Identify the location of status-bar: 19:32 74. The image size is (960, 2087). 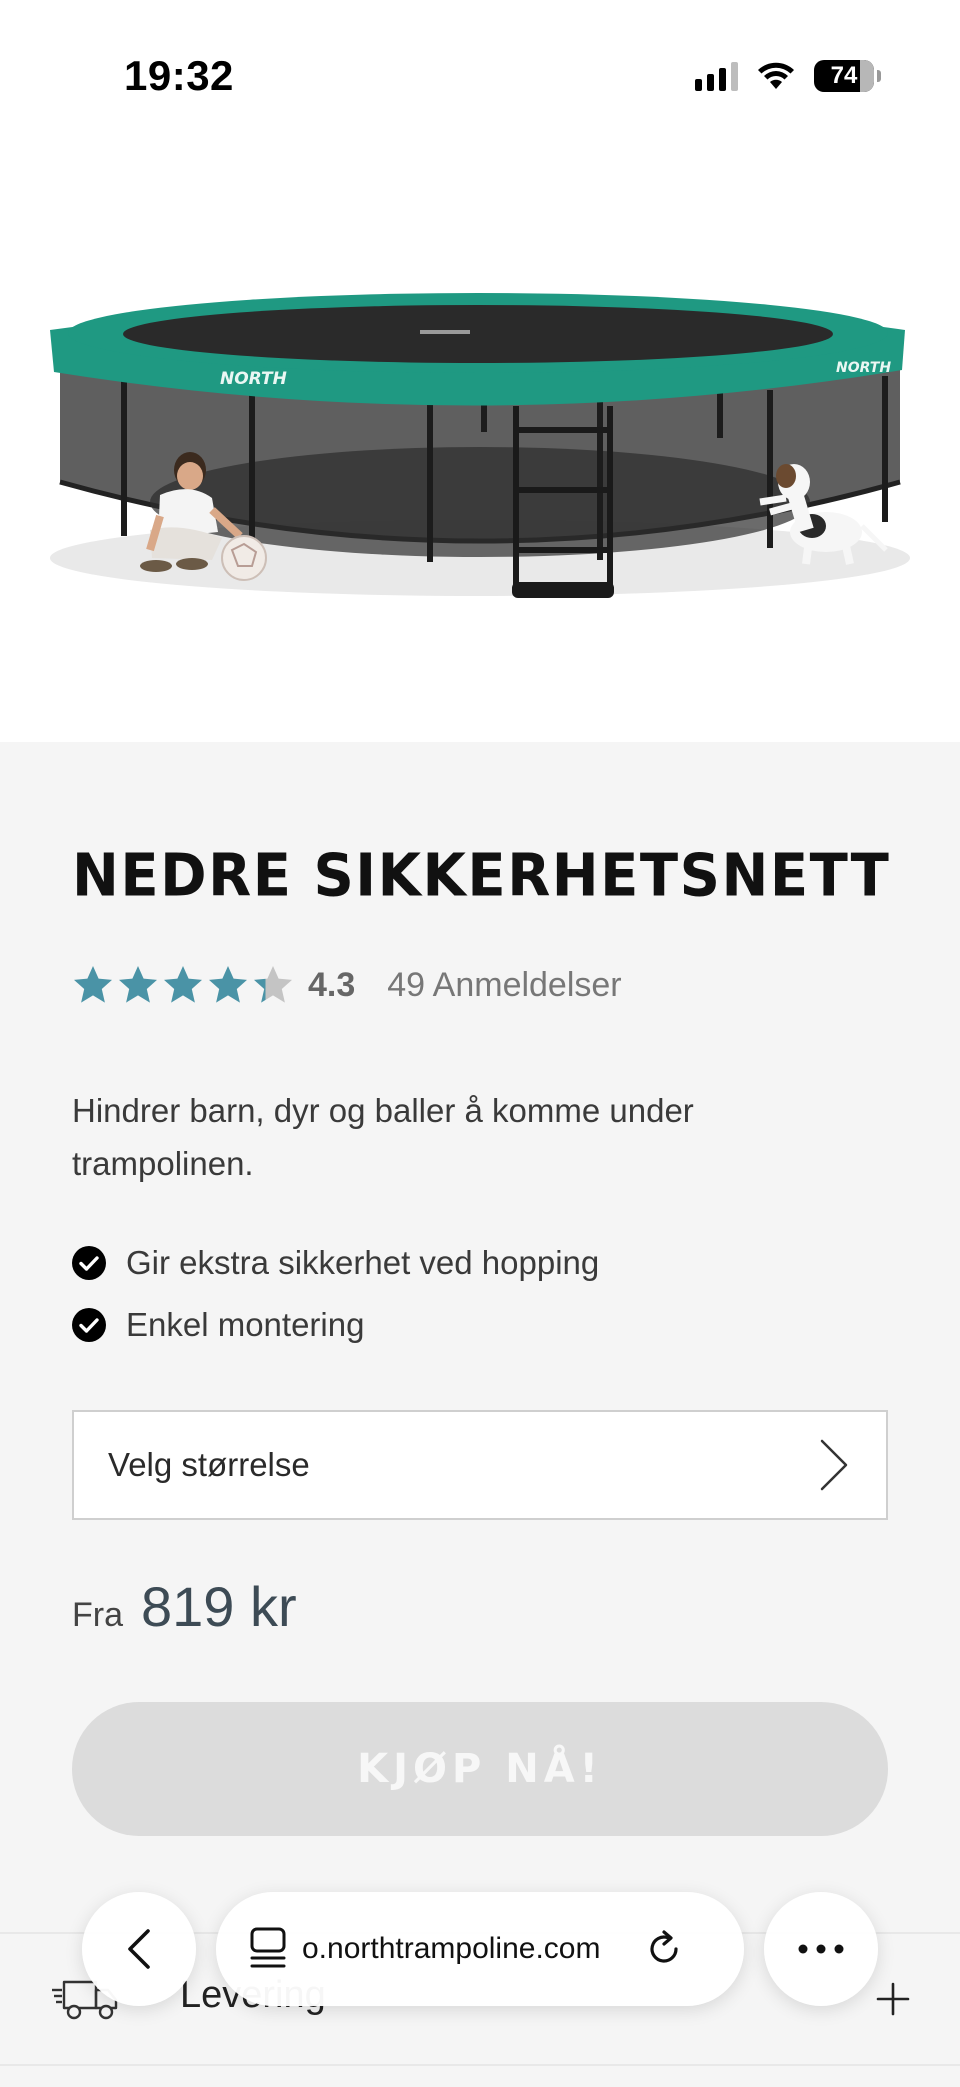
(480, 75).